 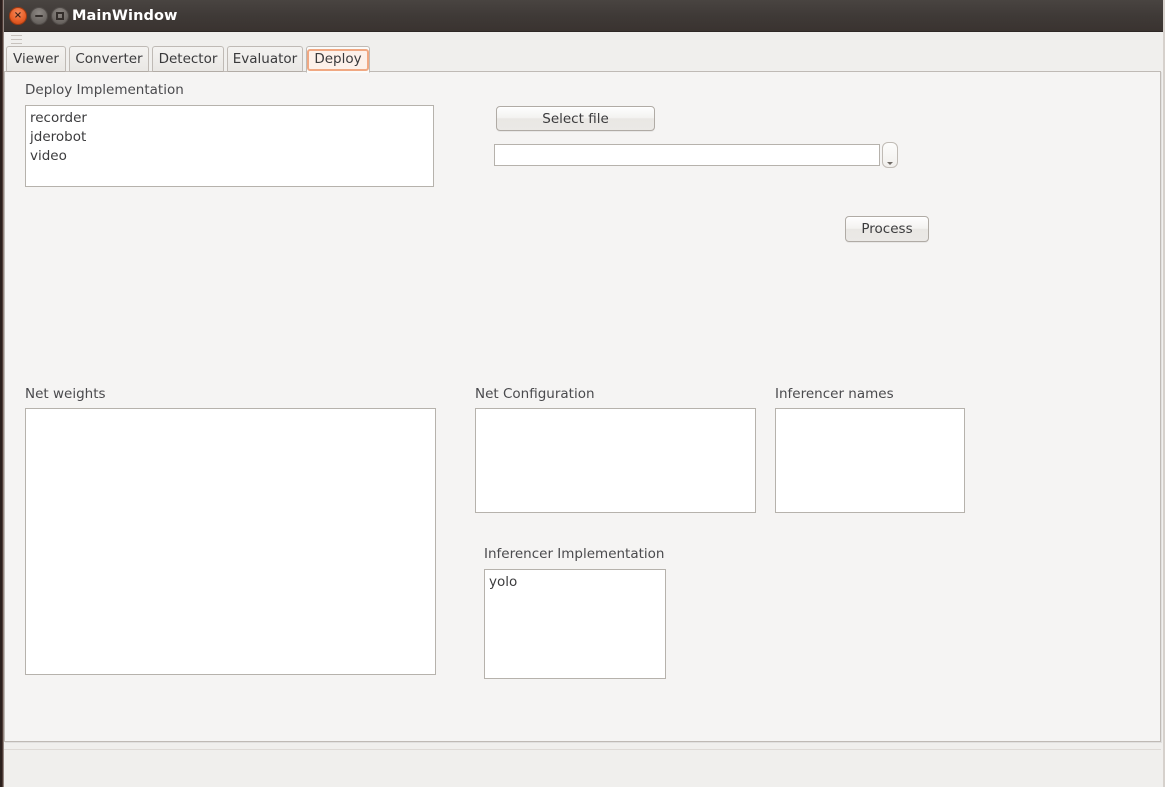 I want to click on tab-deploy: Deploy, so click(x=338, y=59).